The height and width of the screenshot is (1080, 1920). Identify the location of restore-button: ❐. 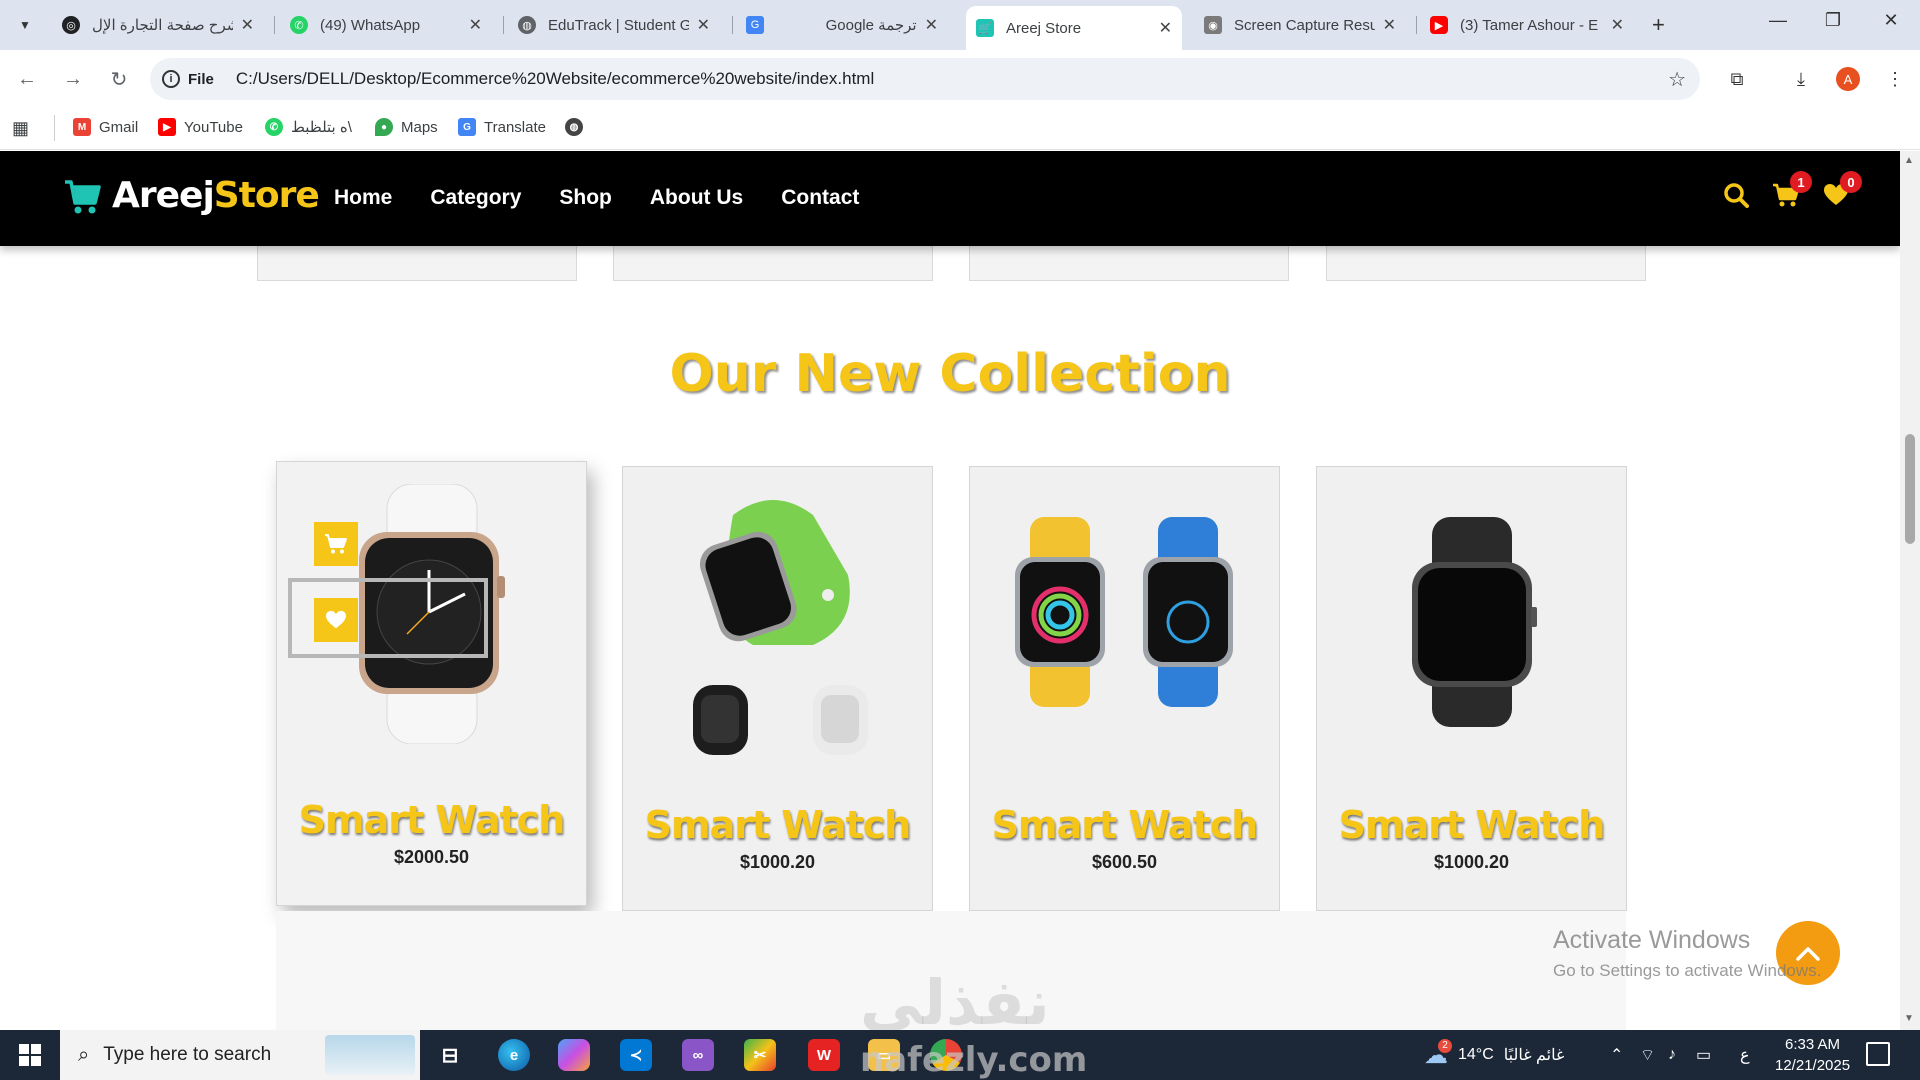
(1833, 20).